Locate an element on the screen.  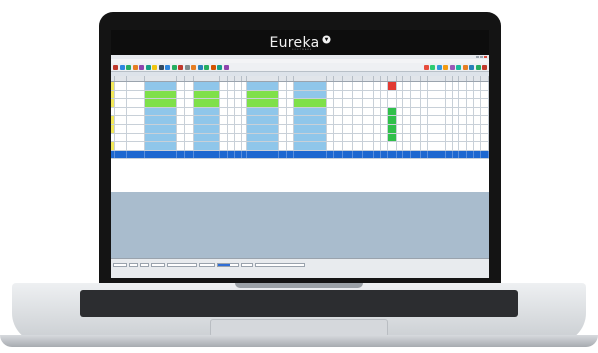
panel-field is located at coordinates (207, 265).